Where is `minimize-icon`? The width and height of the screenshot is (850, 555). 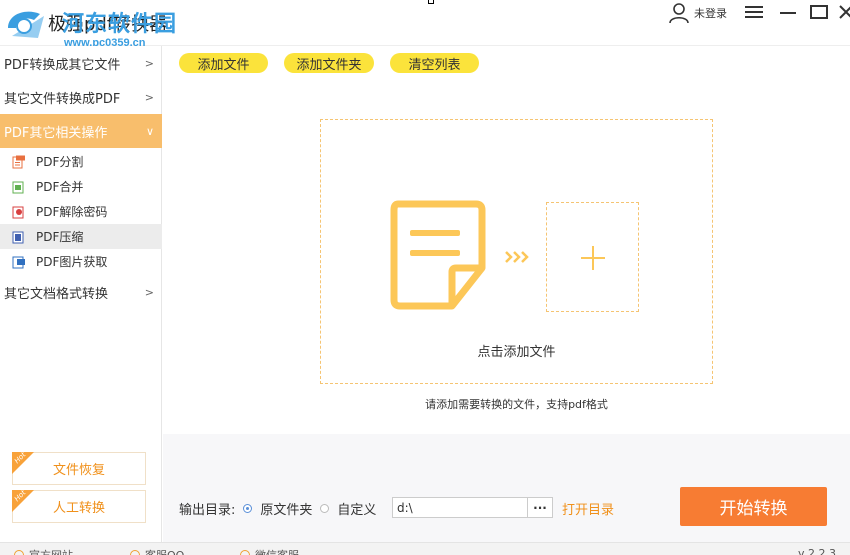
minimize-icon is located at coordinates (788, 13).